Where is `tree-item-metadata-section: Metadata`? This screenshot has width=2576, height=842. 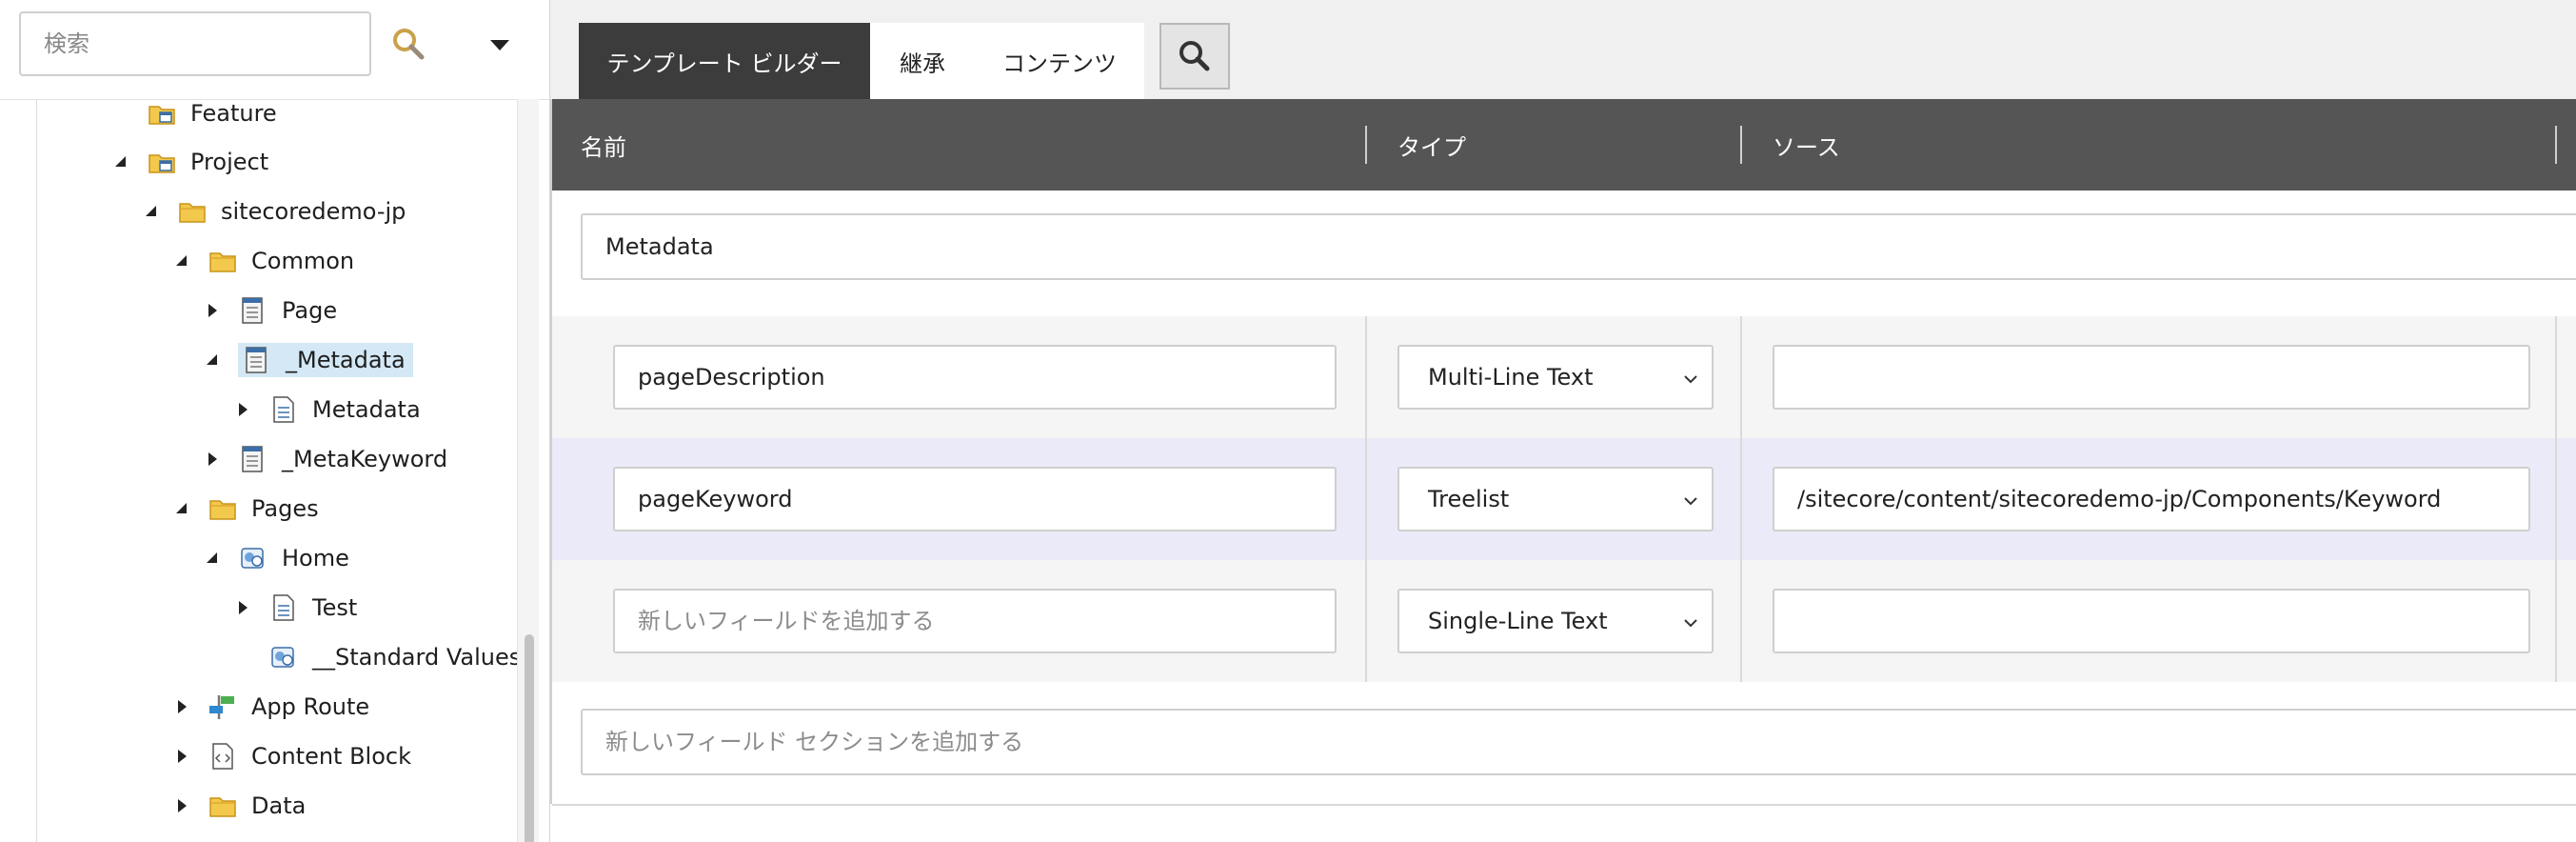 tree-item-metadata-section: Metadata is located at coordinates (330, 409).